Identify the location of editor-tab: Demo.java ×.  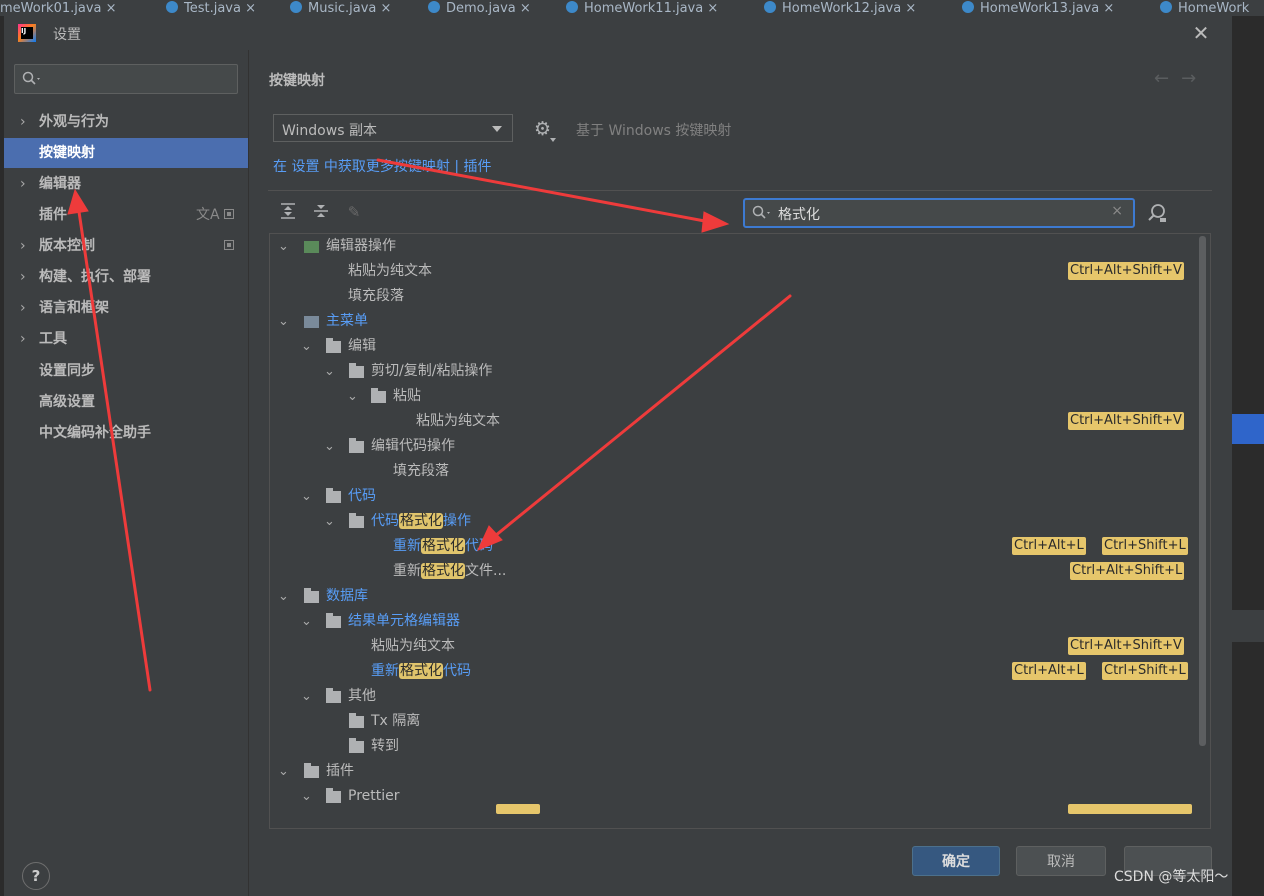
(479, 8).